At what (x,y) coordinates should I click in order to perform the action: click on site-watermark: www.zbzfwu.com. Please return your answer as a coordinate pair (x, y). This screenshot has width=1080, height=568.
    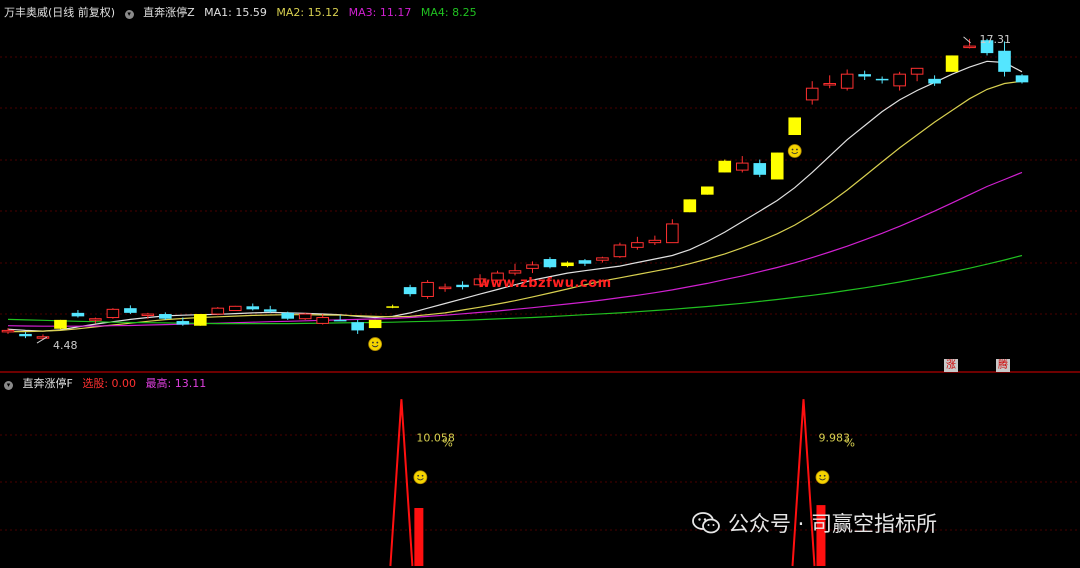
    Looking at the image, I should click on (545, 283).